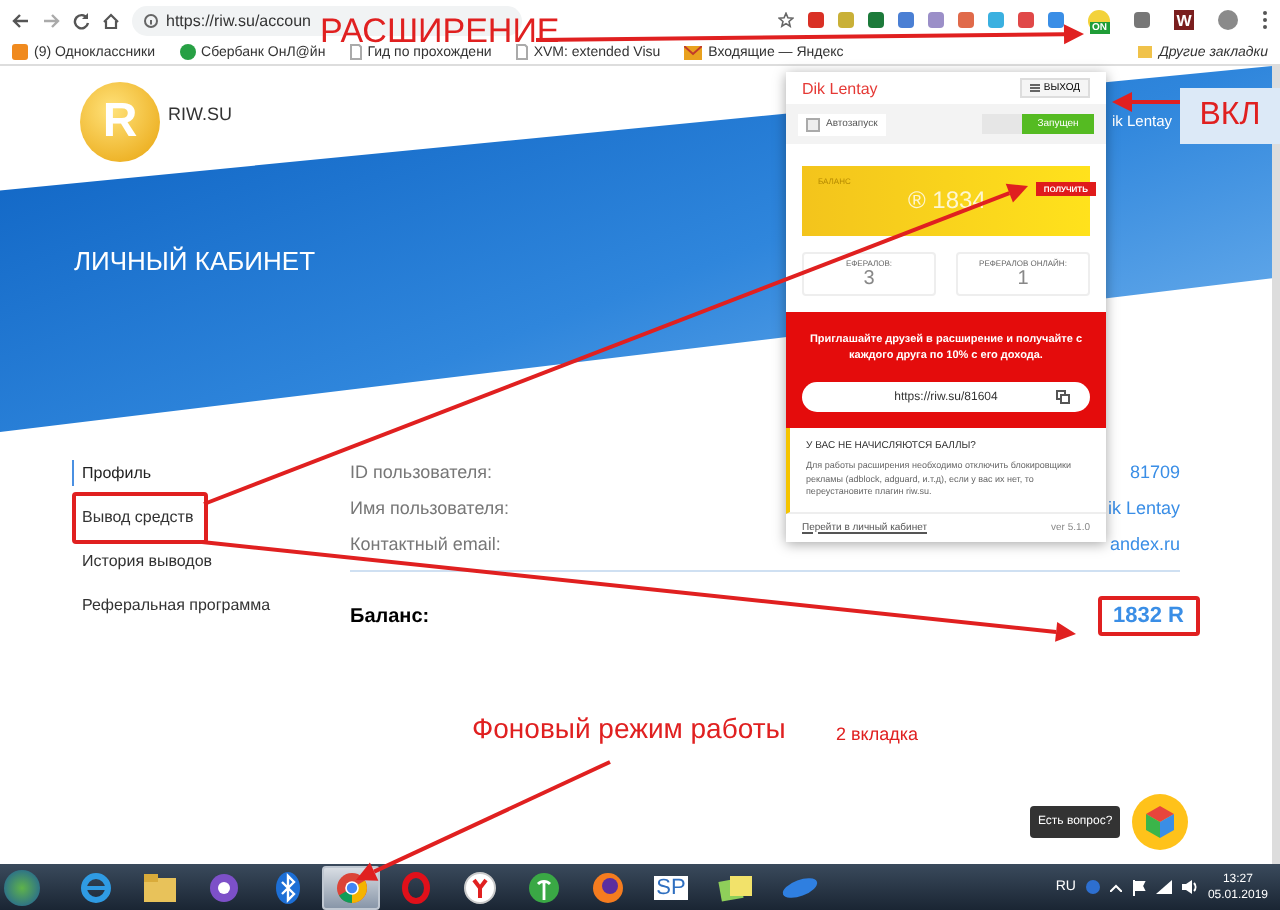 The width and height of the screenshot is (1280, 910). I want to click on copy-icon, so click(1063, 397).